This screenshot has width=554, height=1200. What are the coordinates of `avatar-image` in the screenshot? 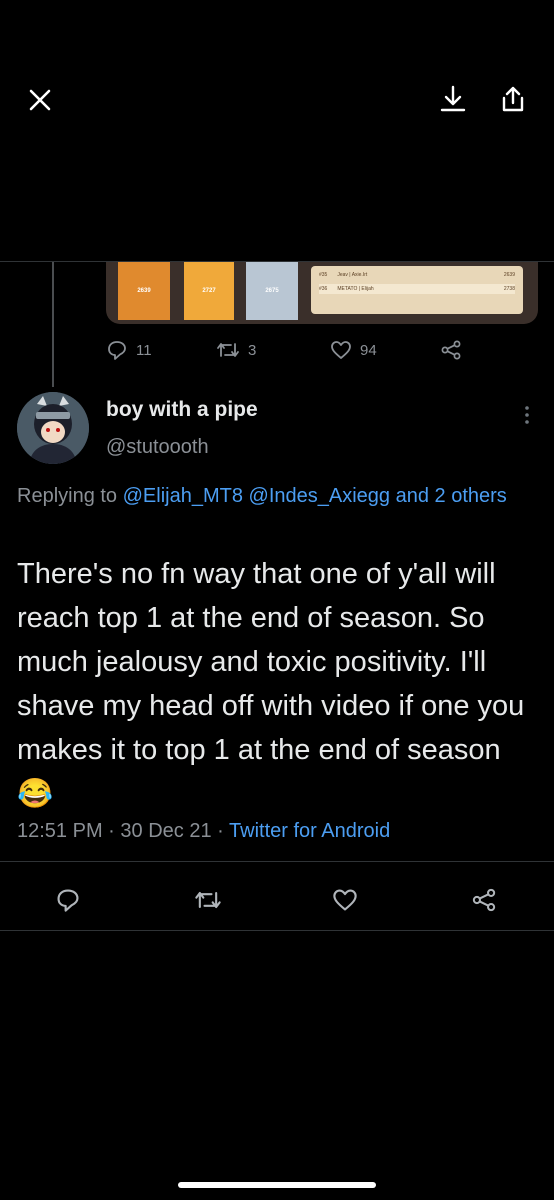 It's located at (53, 428).